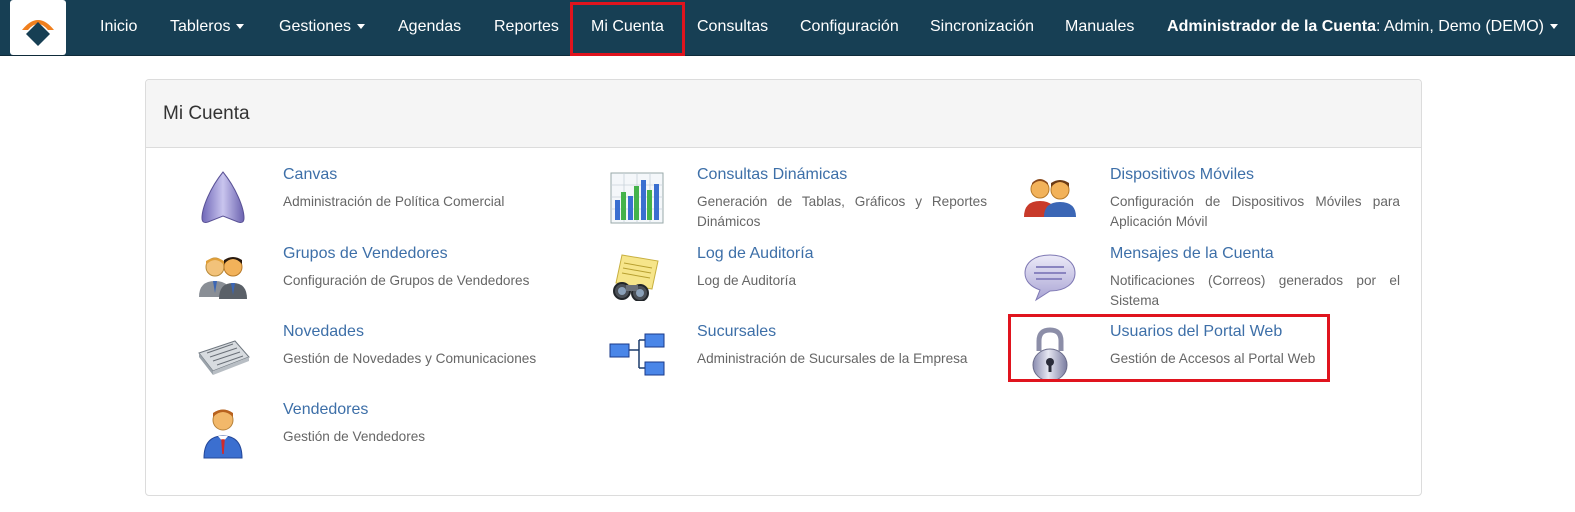  Describe the element at coordinates (410, 358) in the screenshot. I see `novedades-desc: Gestión de Novedades y Comunicaciones` at that location.